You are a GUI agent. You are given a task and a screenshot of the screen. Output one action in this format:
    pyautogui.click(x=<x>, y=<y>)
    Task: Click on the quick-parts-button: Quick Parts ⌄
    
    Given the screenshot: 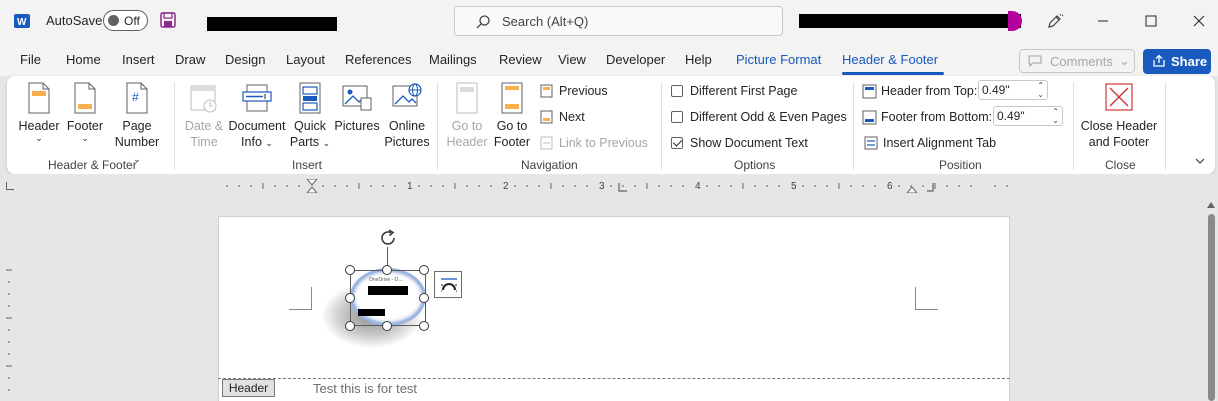 What is the action you would take?
    pyautogui.click(x=310, y=116)
    